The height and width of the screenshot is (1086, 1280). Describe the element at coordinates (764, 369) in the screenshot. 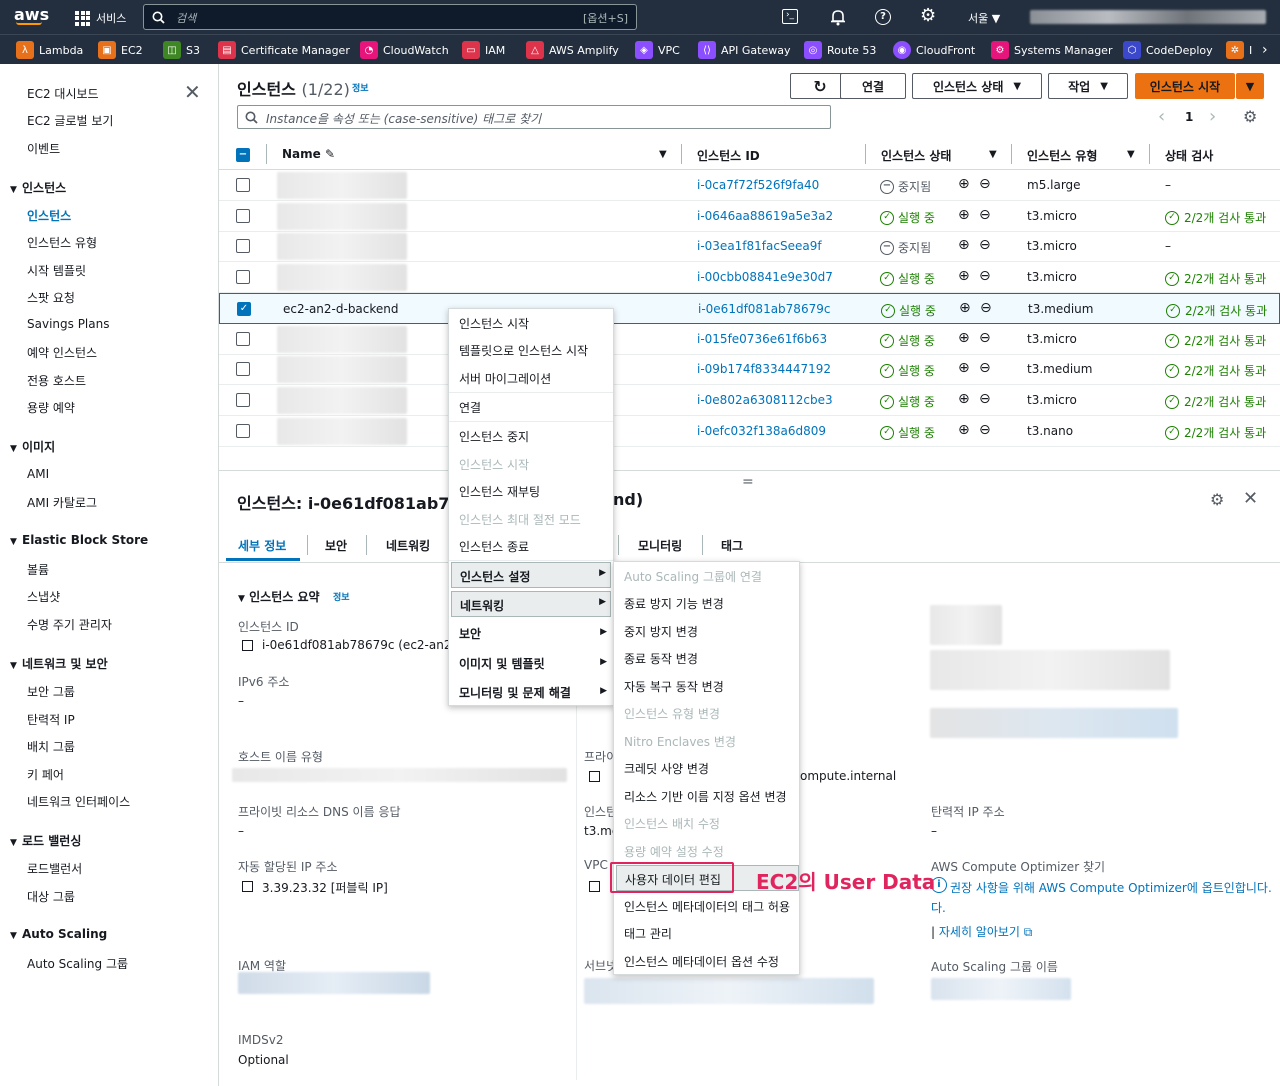

I see `row-instance-id: i-09b174f8334447192` at that location.